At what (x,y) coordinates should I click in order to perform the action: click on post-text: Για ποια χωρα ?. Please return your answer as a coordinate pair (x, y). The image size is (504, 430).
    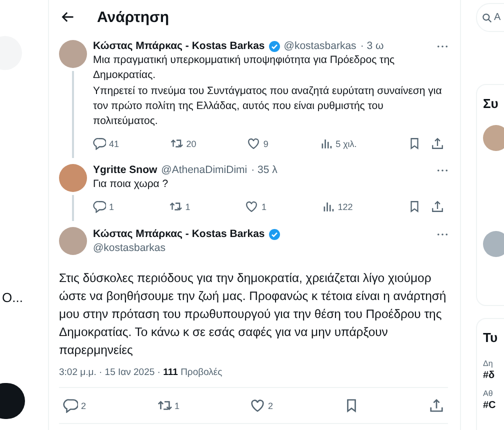
    Looking at the image, I should click on (131, 184).